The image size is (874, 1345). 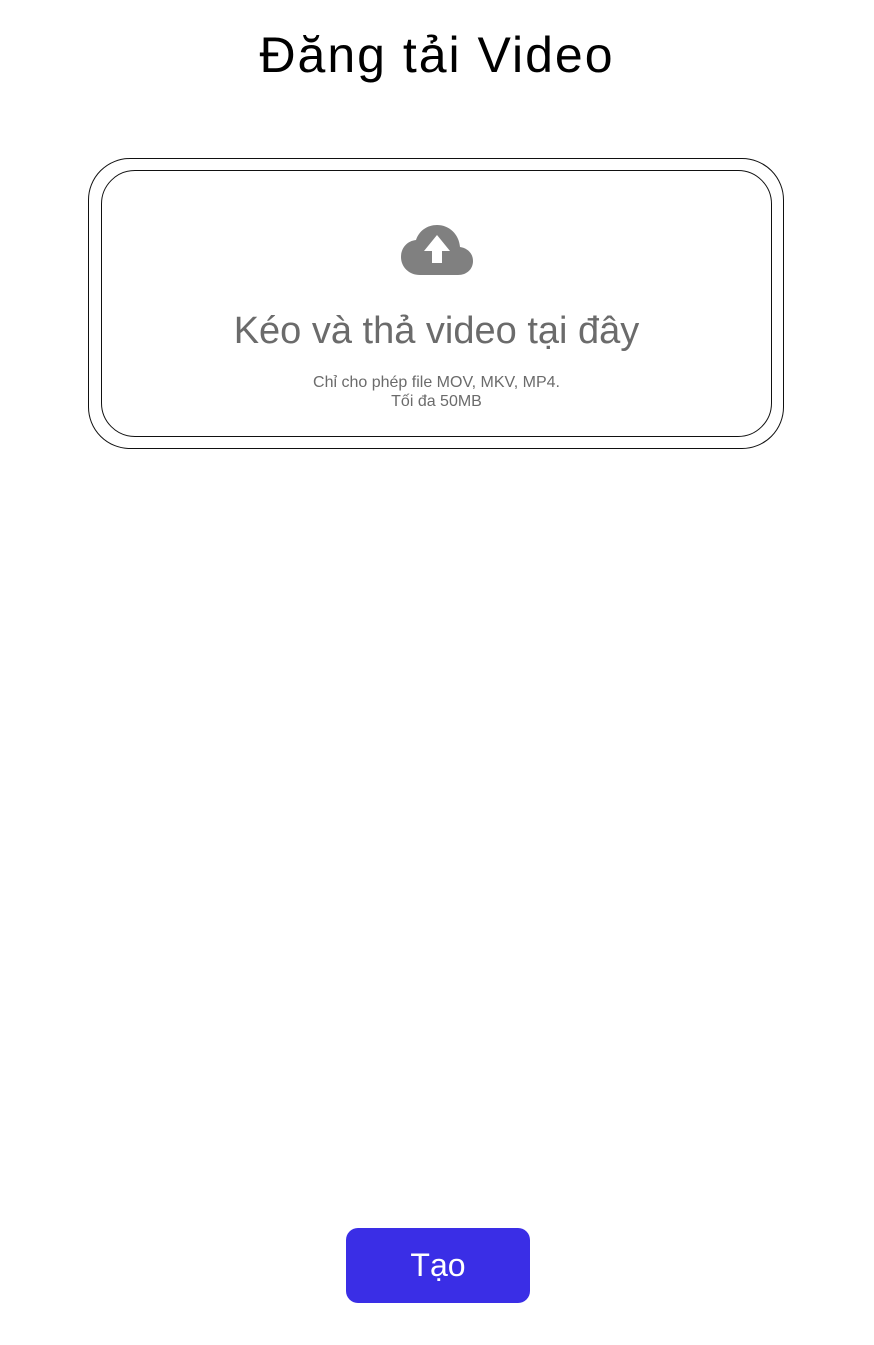 What do you see at coordinates (437, 250) in the screenshot?
I see `cloud-upload-icon` at bounding box center [437, 250].